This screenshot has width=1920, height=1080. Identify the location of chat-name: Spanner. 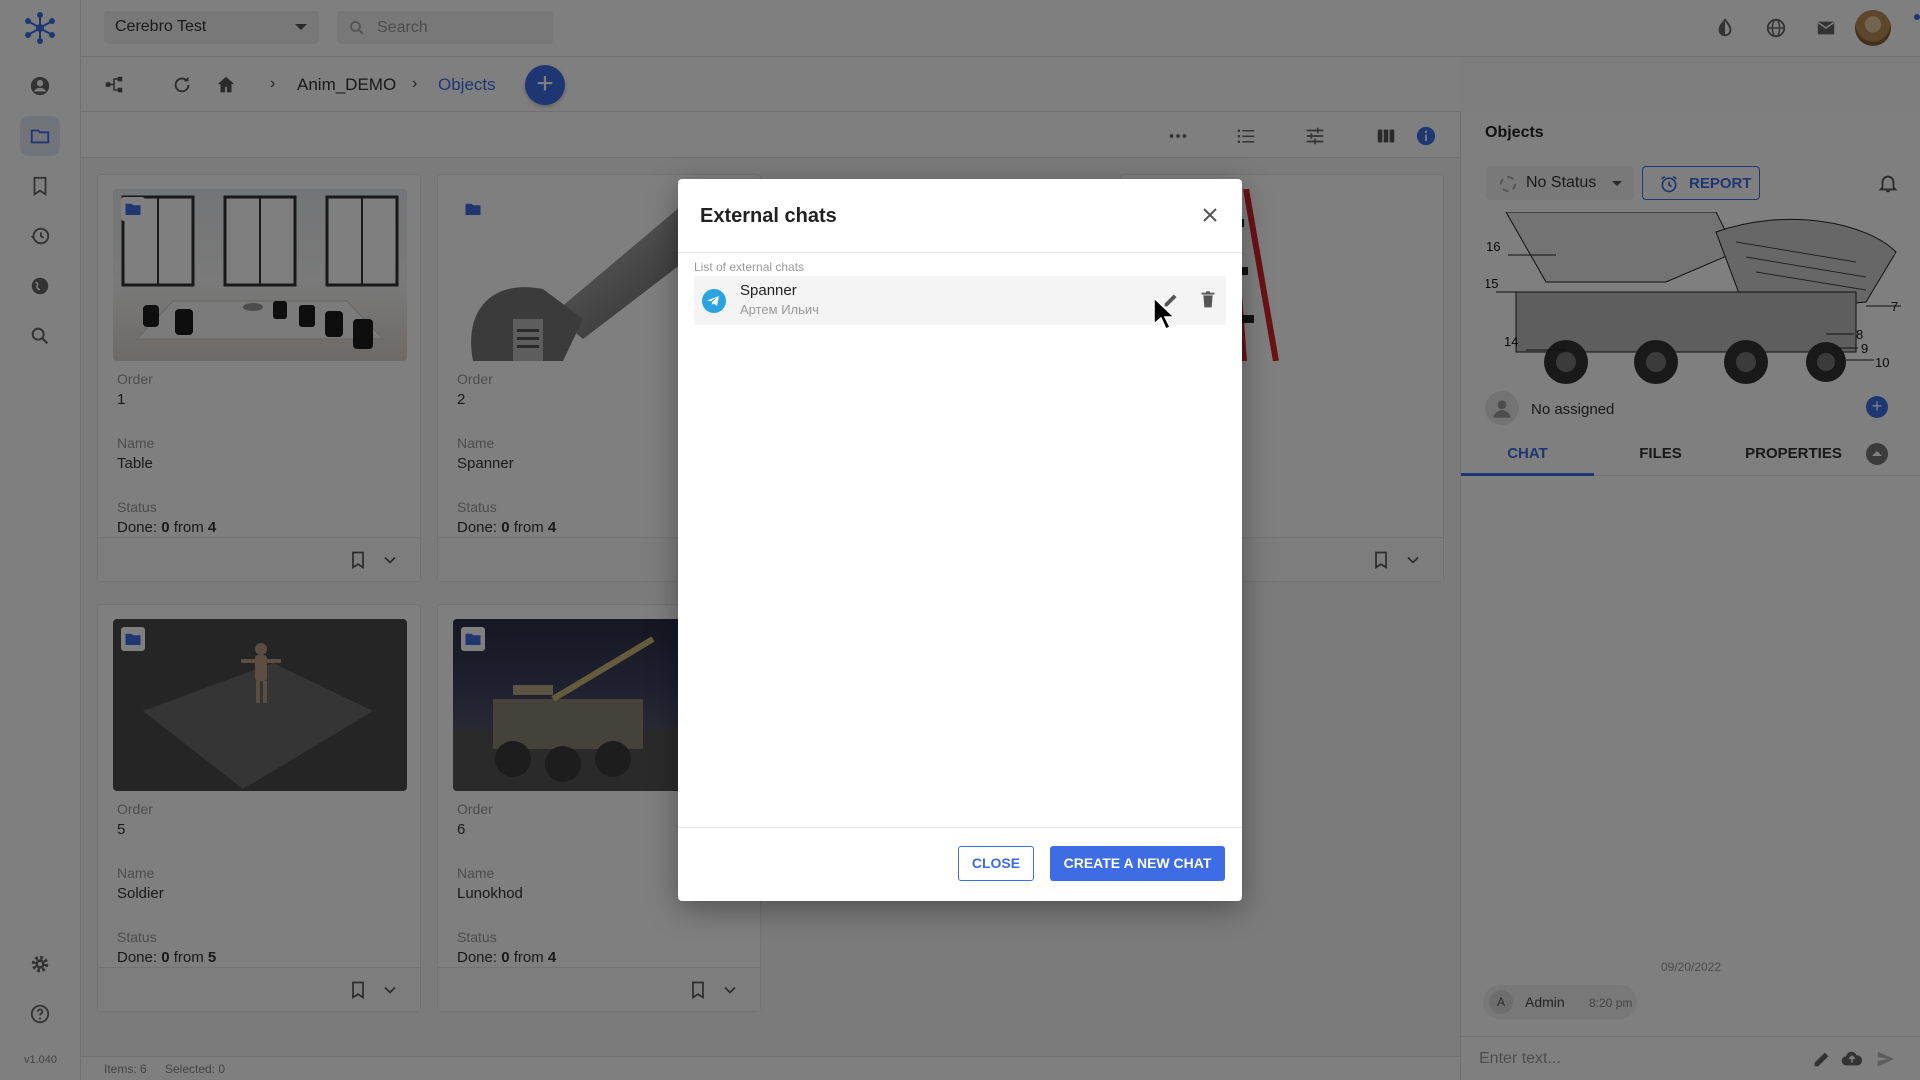
(768, 290).